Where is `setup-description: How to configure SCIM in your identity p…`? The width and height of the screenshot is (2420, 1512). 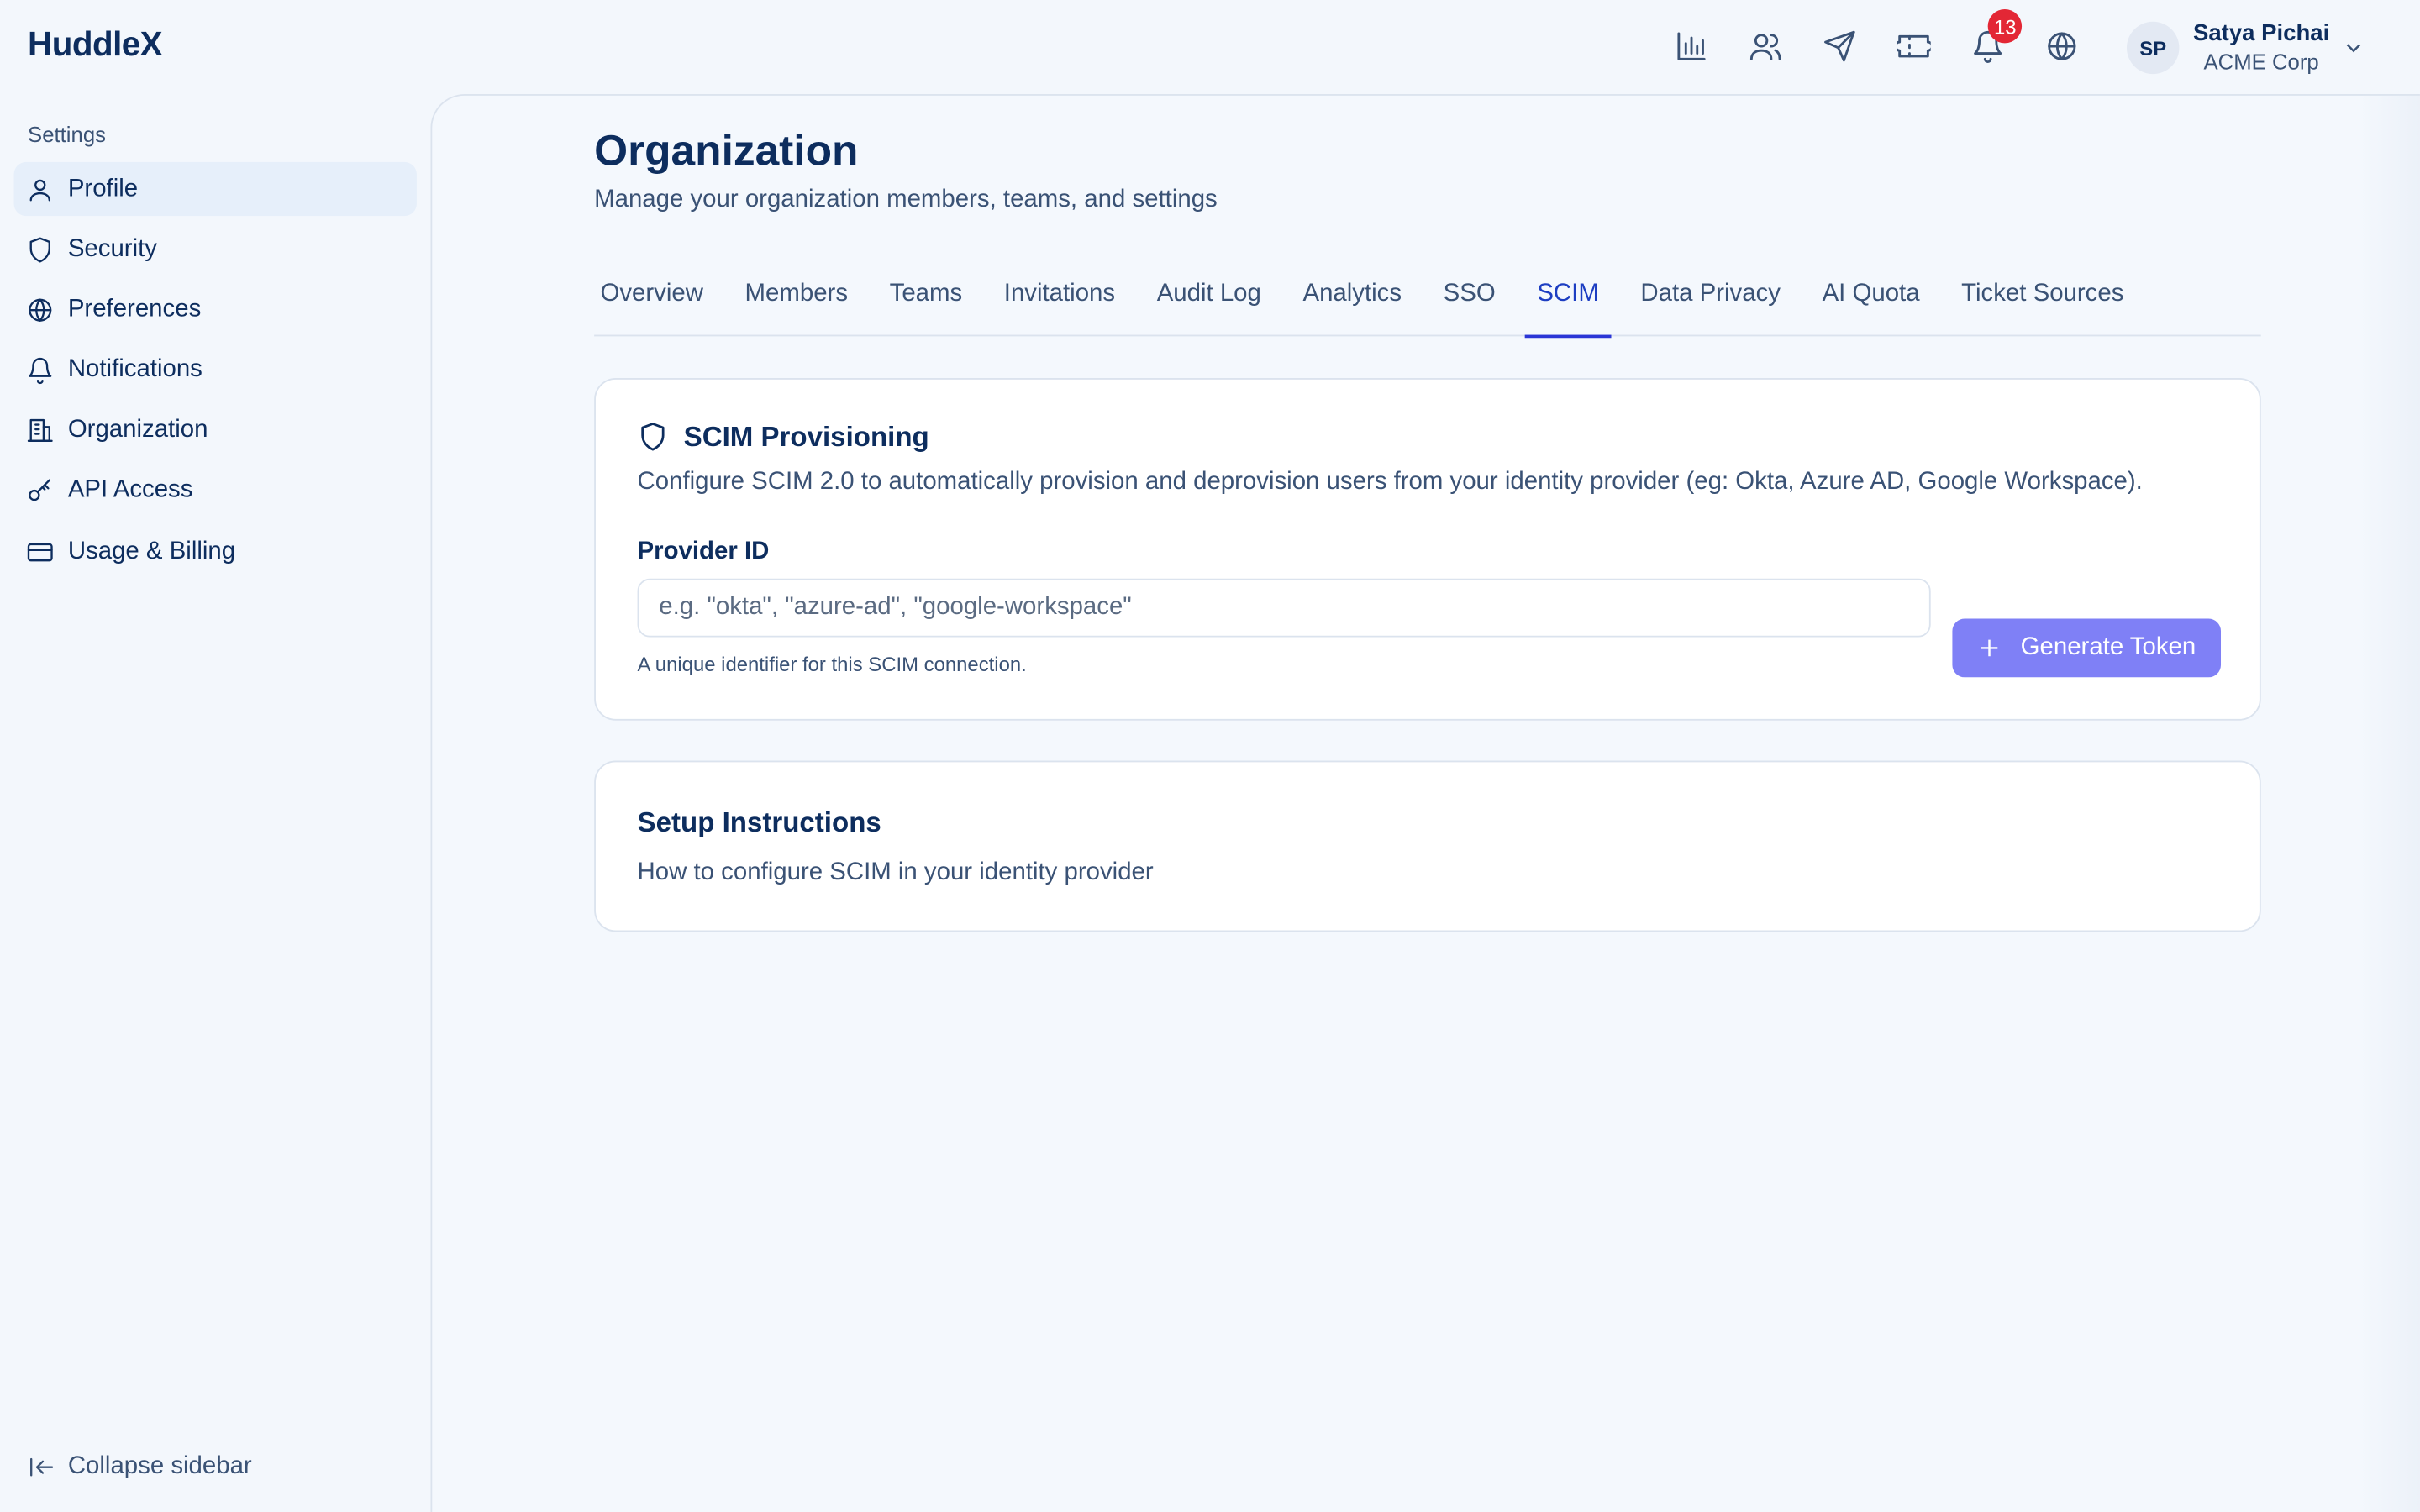 setup-description: How to configure SCIM in your identity p… is located at coordinates (896, 872).